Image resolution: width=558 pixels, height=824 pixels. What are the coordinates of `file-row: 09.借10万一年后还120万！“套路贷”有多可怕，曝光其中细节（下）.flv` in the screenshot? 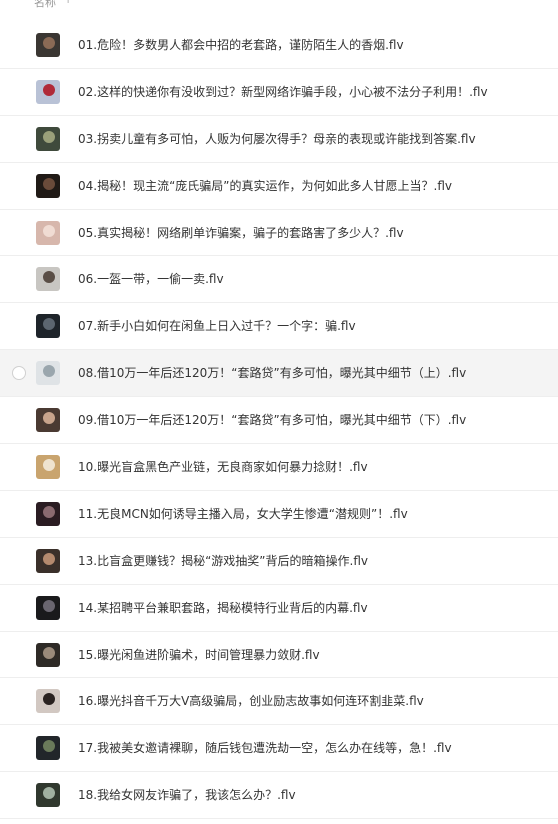 It's located at (279, 421).